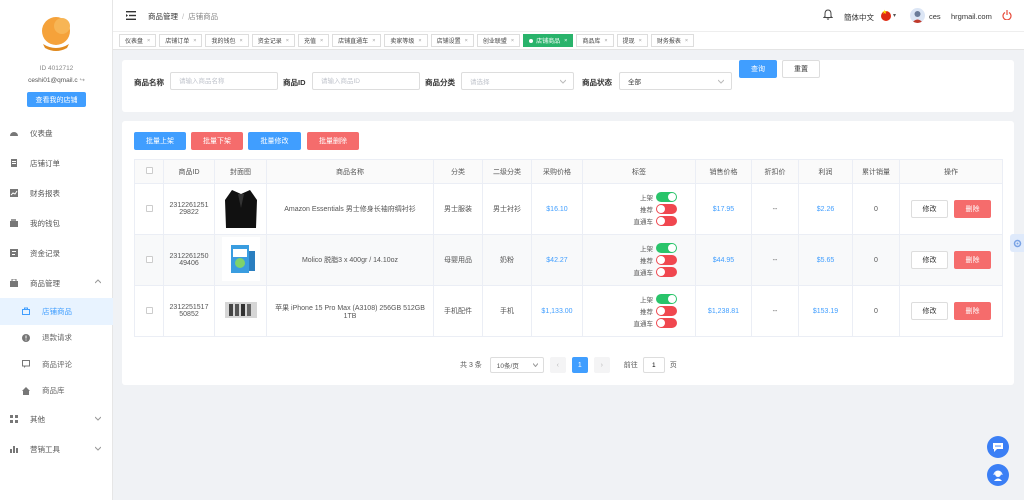 This screenshot has height=500, width=1024. I want to click on tab-seller-level: 卖家等级 ×, so click(406, 40).